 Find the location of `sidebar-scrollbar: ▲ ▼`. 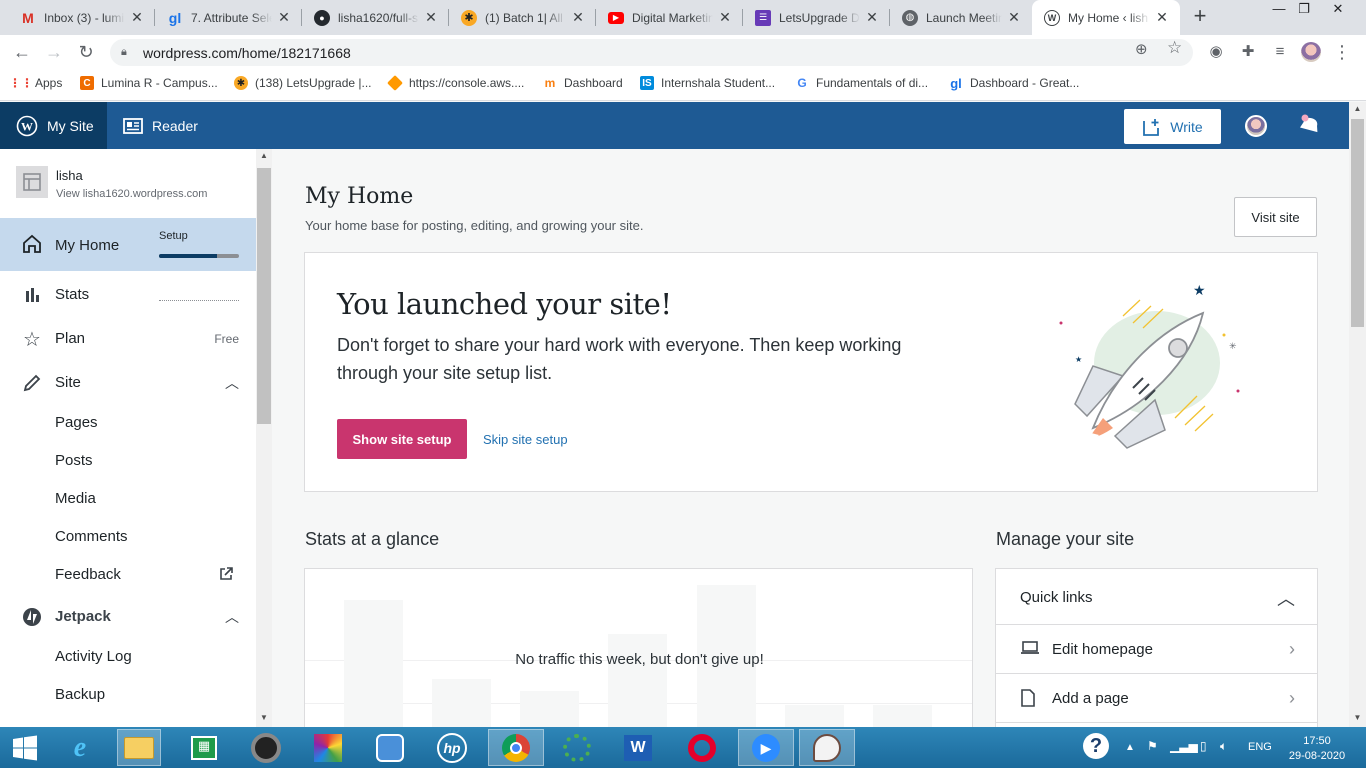

sidebar-scrollbar: ▲ ▼ is located at coordinates (264, 438).